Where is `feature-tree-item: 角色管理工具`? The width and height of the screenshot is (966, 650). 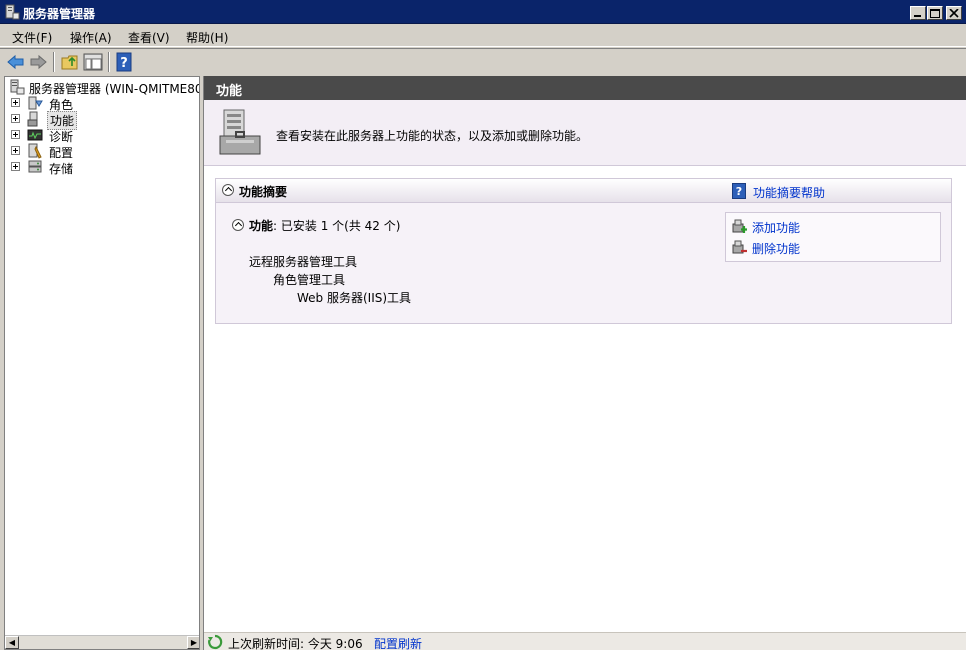 feature-tree-item: 角色管理工具 is located at coordinates (309, 280).